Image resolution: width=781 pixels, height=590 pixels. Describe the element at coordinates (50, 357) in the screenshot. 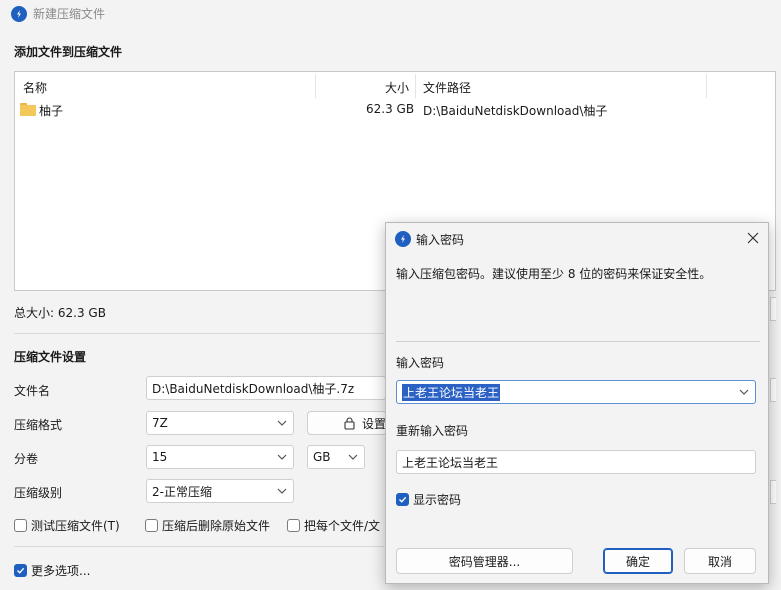

I see `settings-heading: 压缩文件设置` at that location.